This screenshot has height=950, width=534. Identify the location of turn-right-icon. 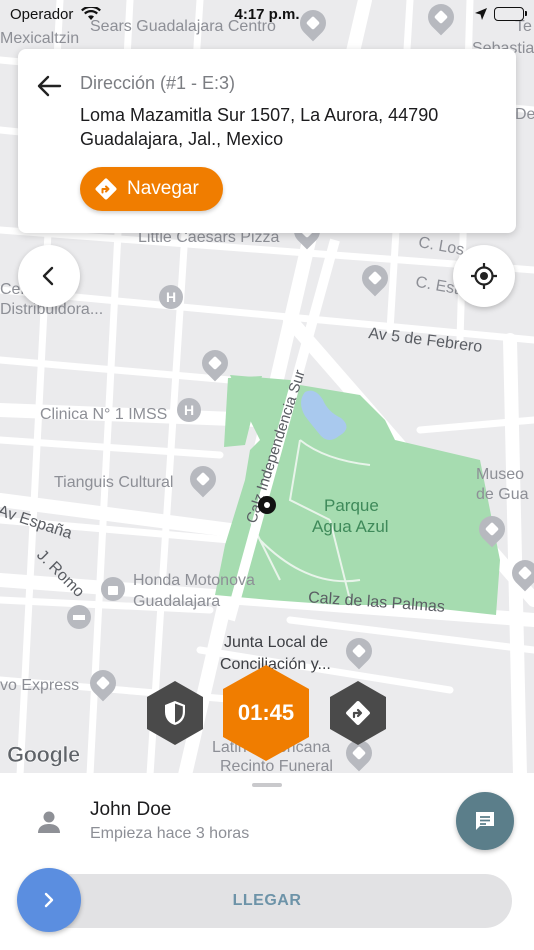
(358, 713).